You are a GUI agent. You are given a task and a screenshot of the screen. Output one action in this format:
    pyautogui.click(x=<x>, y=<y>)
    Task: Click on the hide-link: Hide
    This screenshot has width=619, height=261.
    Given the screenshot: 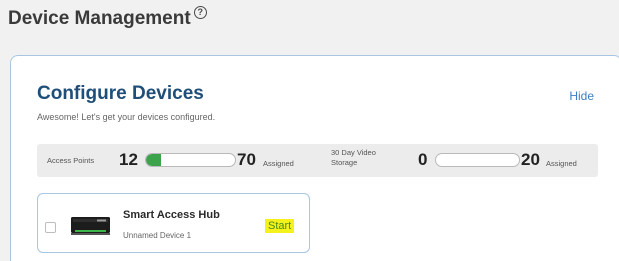 What is the action you would take?
    pyautogui.click(x=581, y=96)
    